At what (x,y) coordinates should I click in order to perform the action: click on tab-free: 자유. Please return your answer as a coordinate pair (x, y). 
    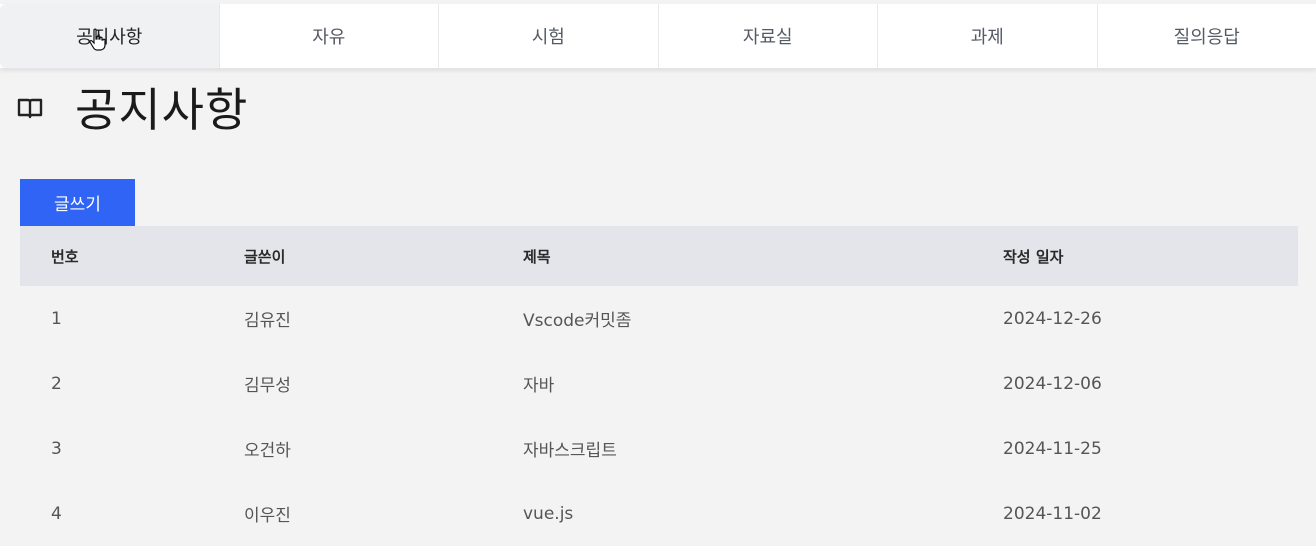
    Looking at the image, I should click on (330, 36).